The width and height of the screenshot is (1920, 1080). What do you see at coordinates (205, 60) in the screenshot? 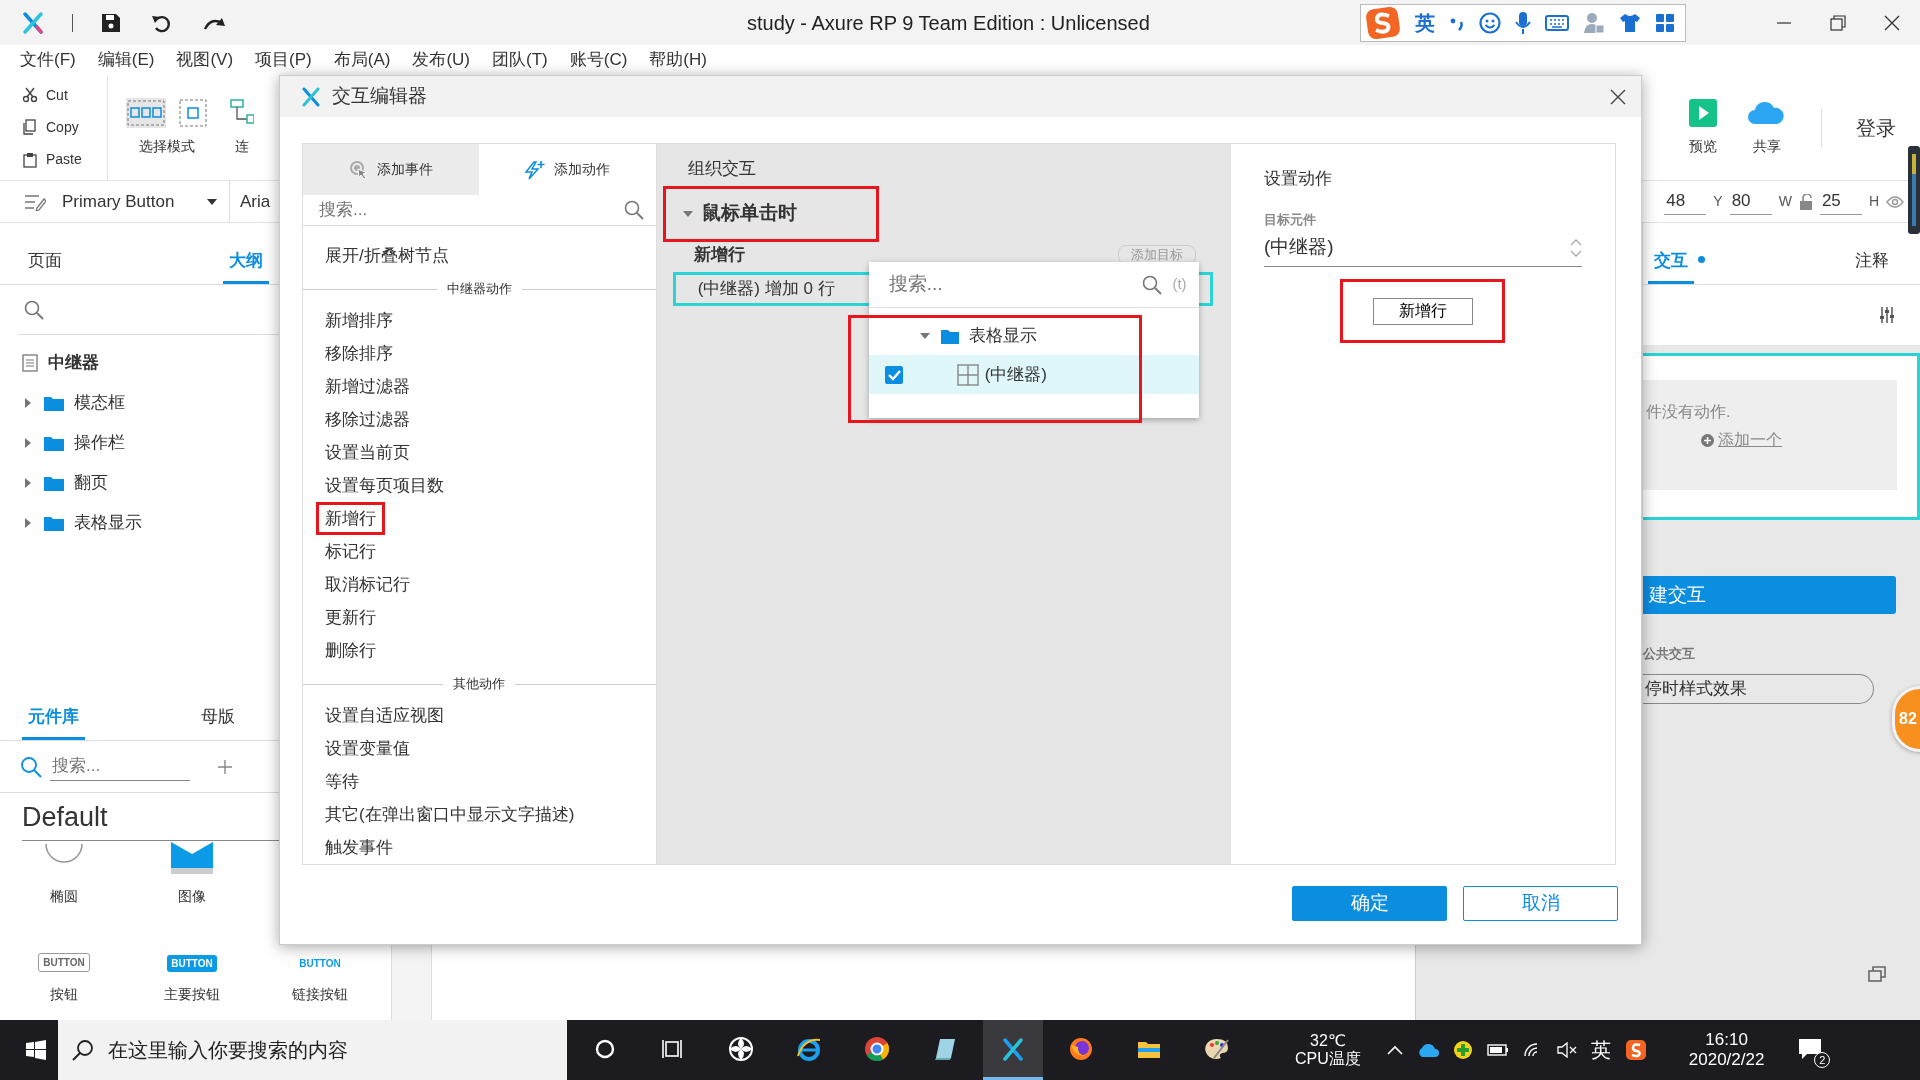
I see `menu-item: 视图(V)` at bounding box center [205, 60].